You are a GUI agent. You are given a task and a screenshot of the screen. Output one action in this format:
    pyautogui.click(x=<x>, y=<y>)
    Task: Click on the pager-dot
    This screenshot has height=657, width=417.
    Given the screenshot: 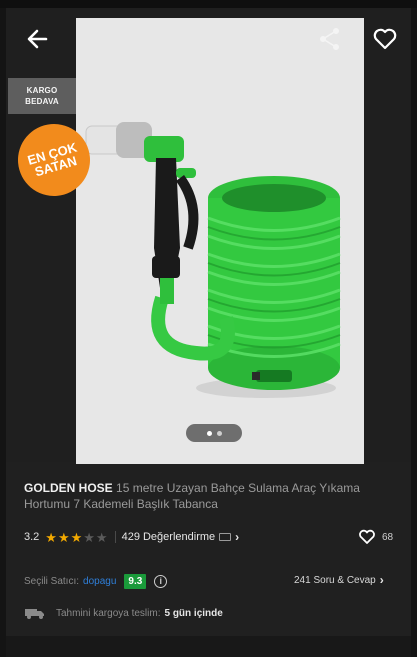 What is the action you would take?
    pyautogui.click(x=219, y=433)
    